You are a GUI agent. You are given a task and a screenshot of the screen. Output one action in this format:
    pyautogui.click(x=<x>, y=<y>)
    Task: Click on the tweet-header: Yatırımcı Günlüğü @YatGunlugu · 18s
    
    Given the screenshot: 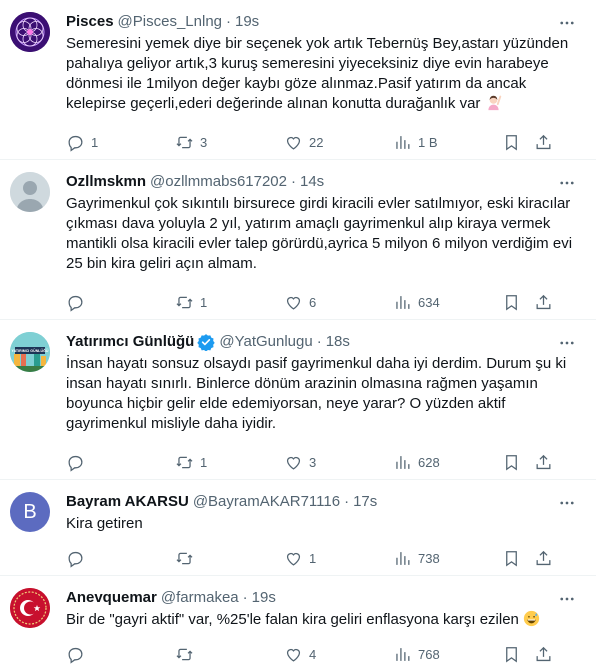 What is the action you would take?
    pyautogui.click(x=323, y=342)
    